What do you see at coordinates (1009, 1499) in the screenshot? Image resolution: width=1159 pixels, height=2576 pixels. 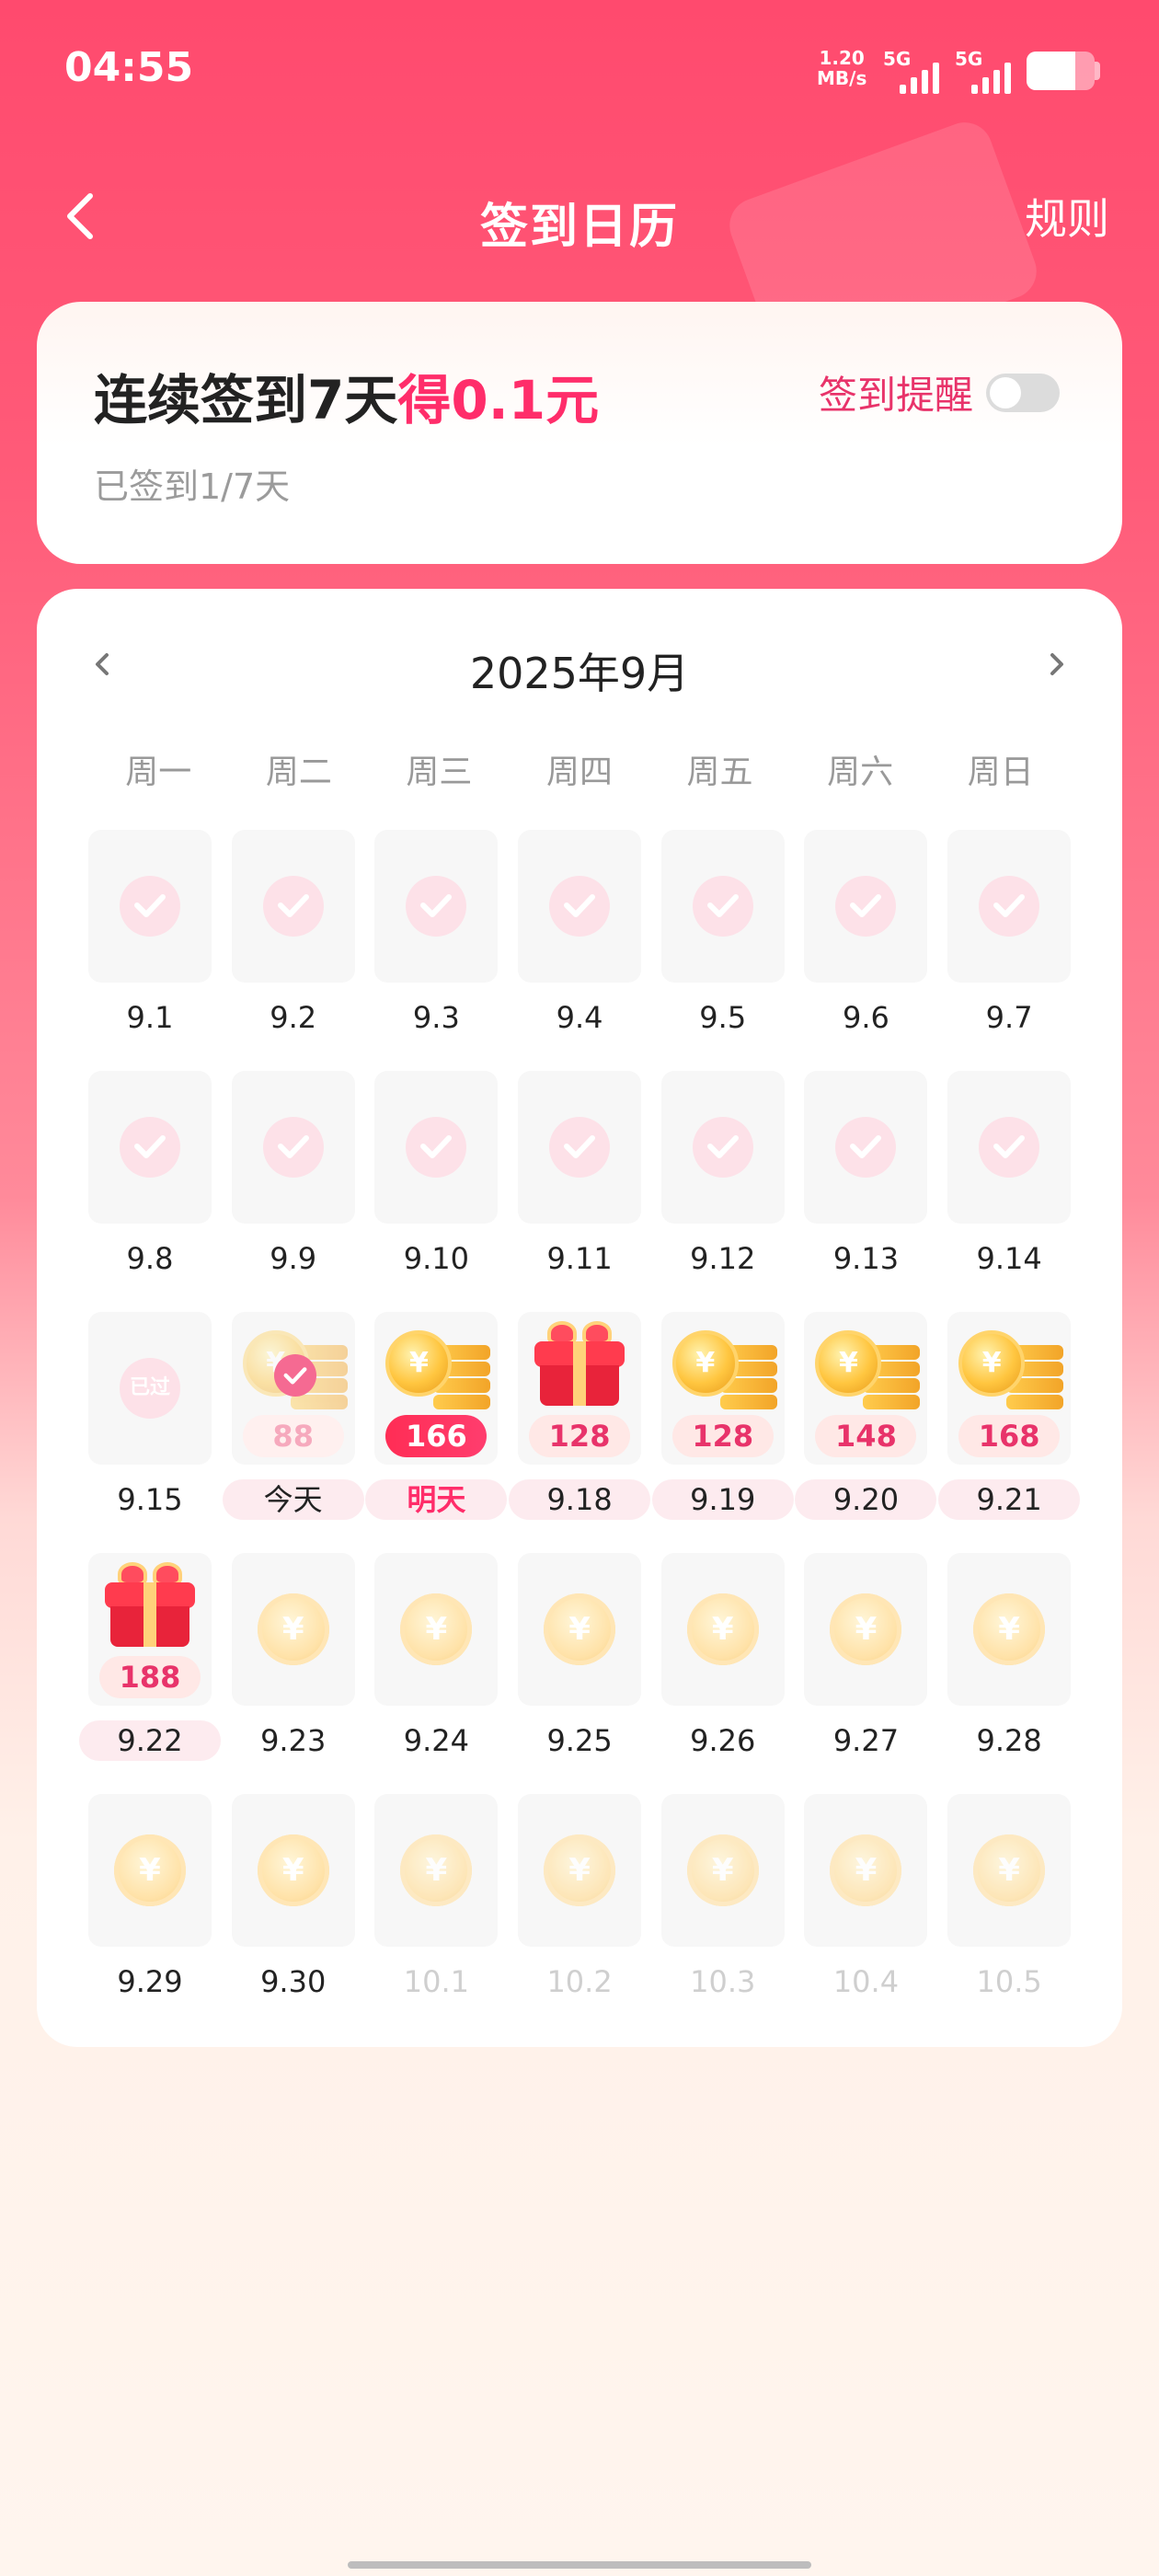 I see `day-date-label: 9.21` at bounding box center [1009, 1499].